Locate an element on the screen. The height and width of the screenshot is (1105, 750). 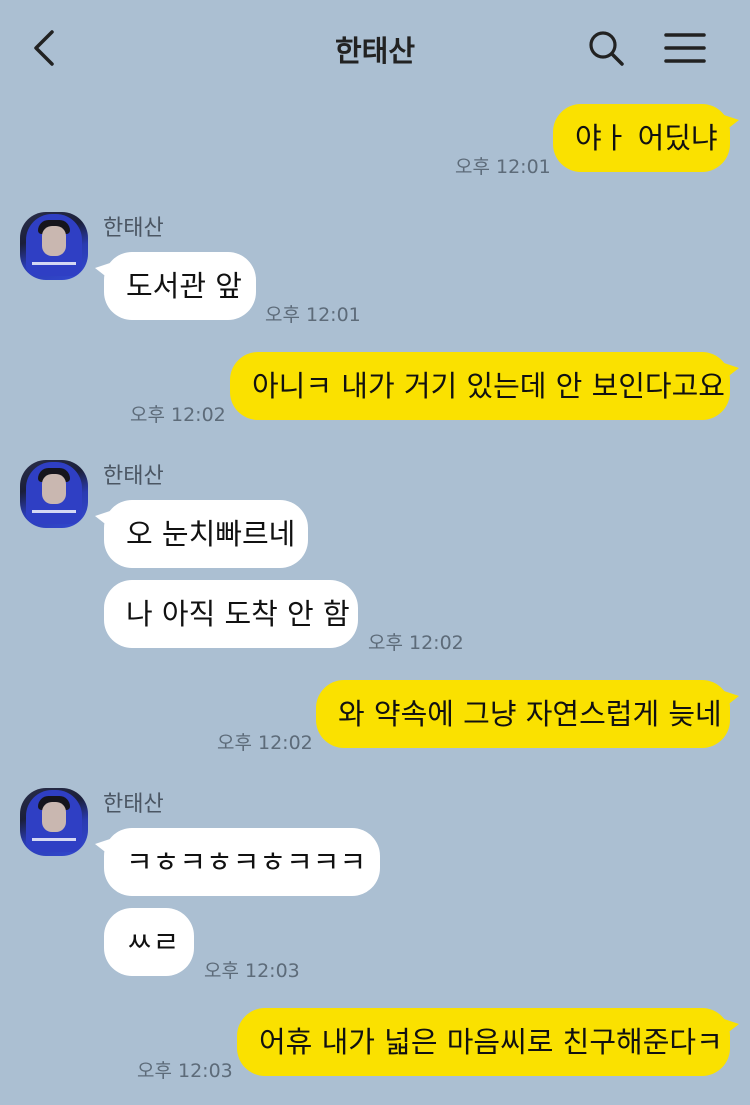
friend-message-bubble: 도서관 앞 is located at coordinates (175, 286).